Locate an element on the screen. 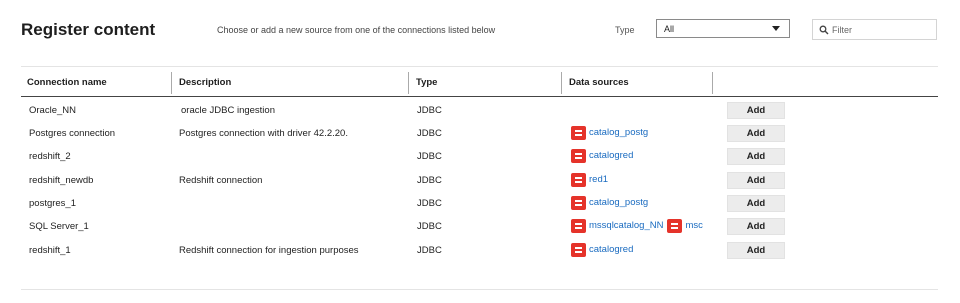 This screenshot has width=960, height=303. connection-description: Postgres connection with driver 42.2.20. is located at coordinates (263, 133).